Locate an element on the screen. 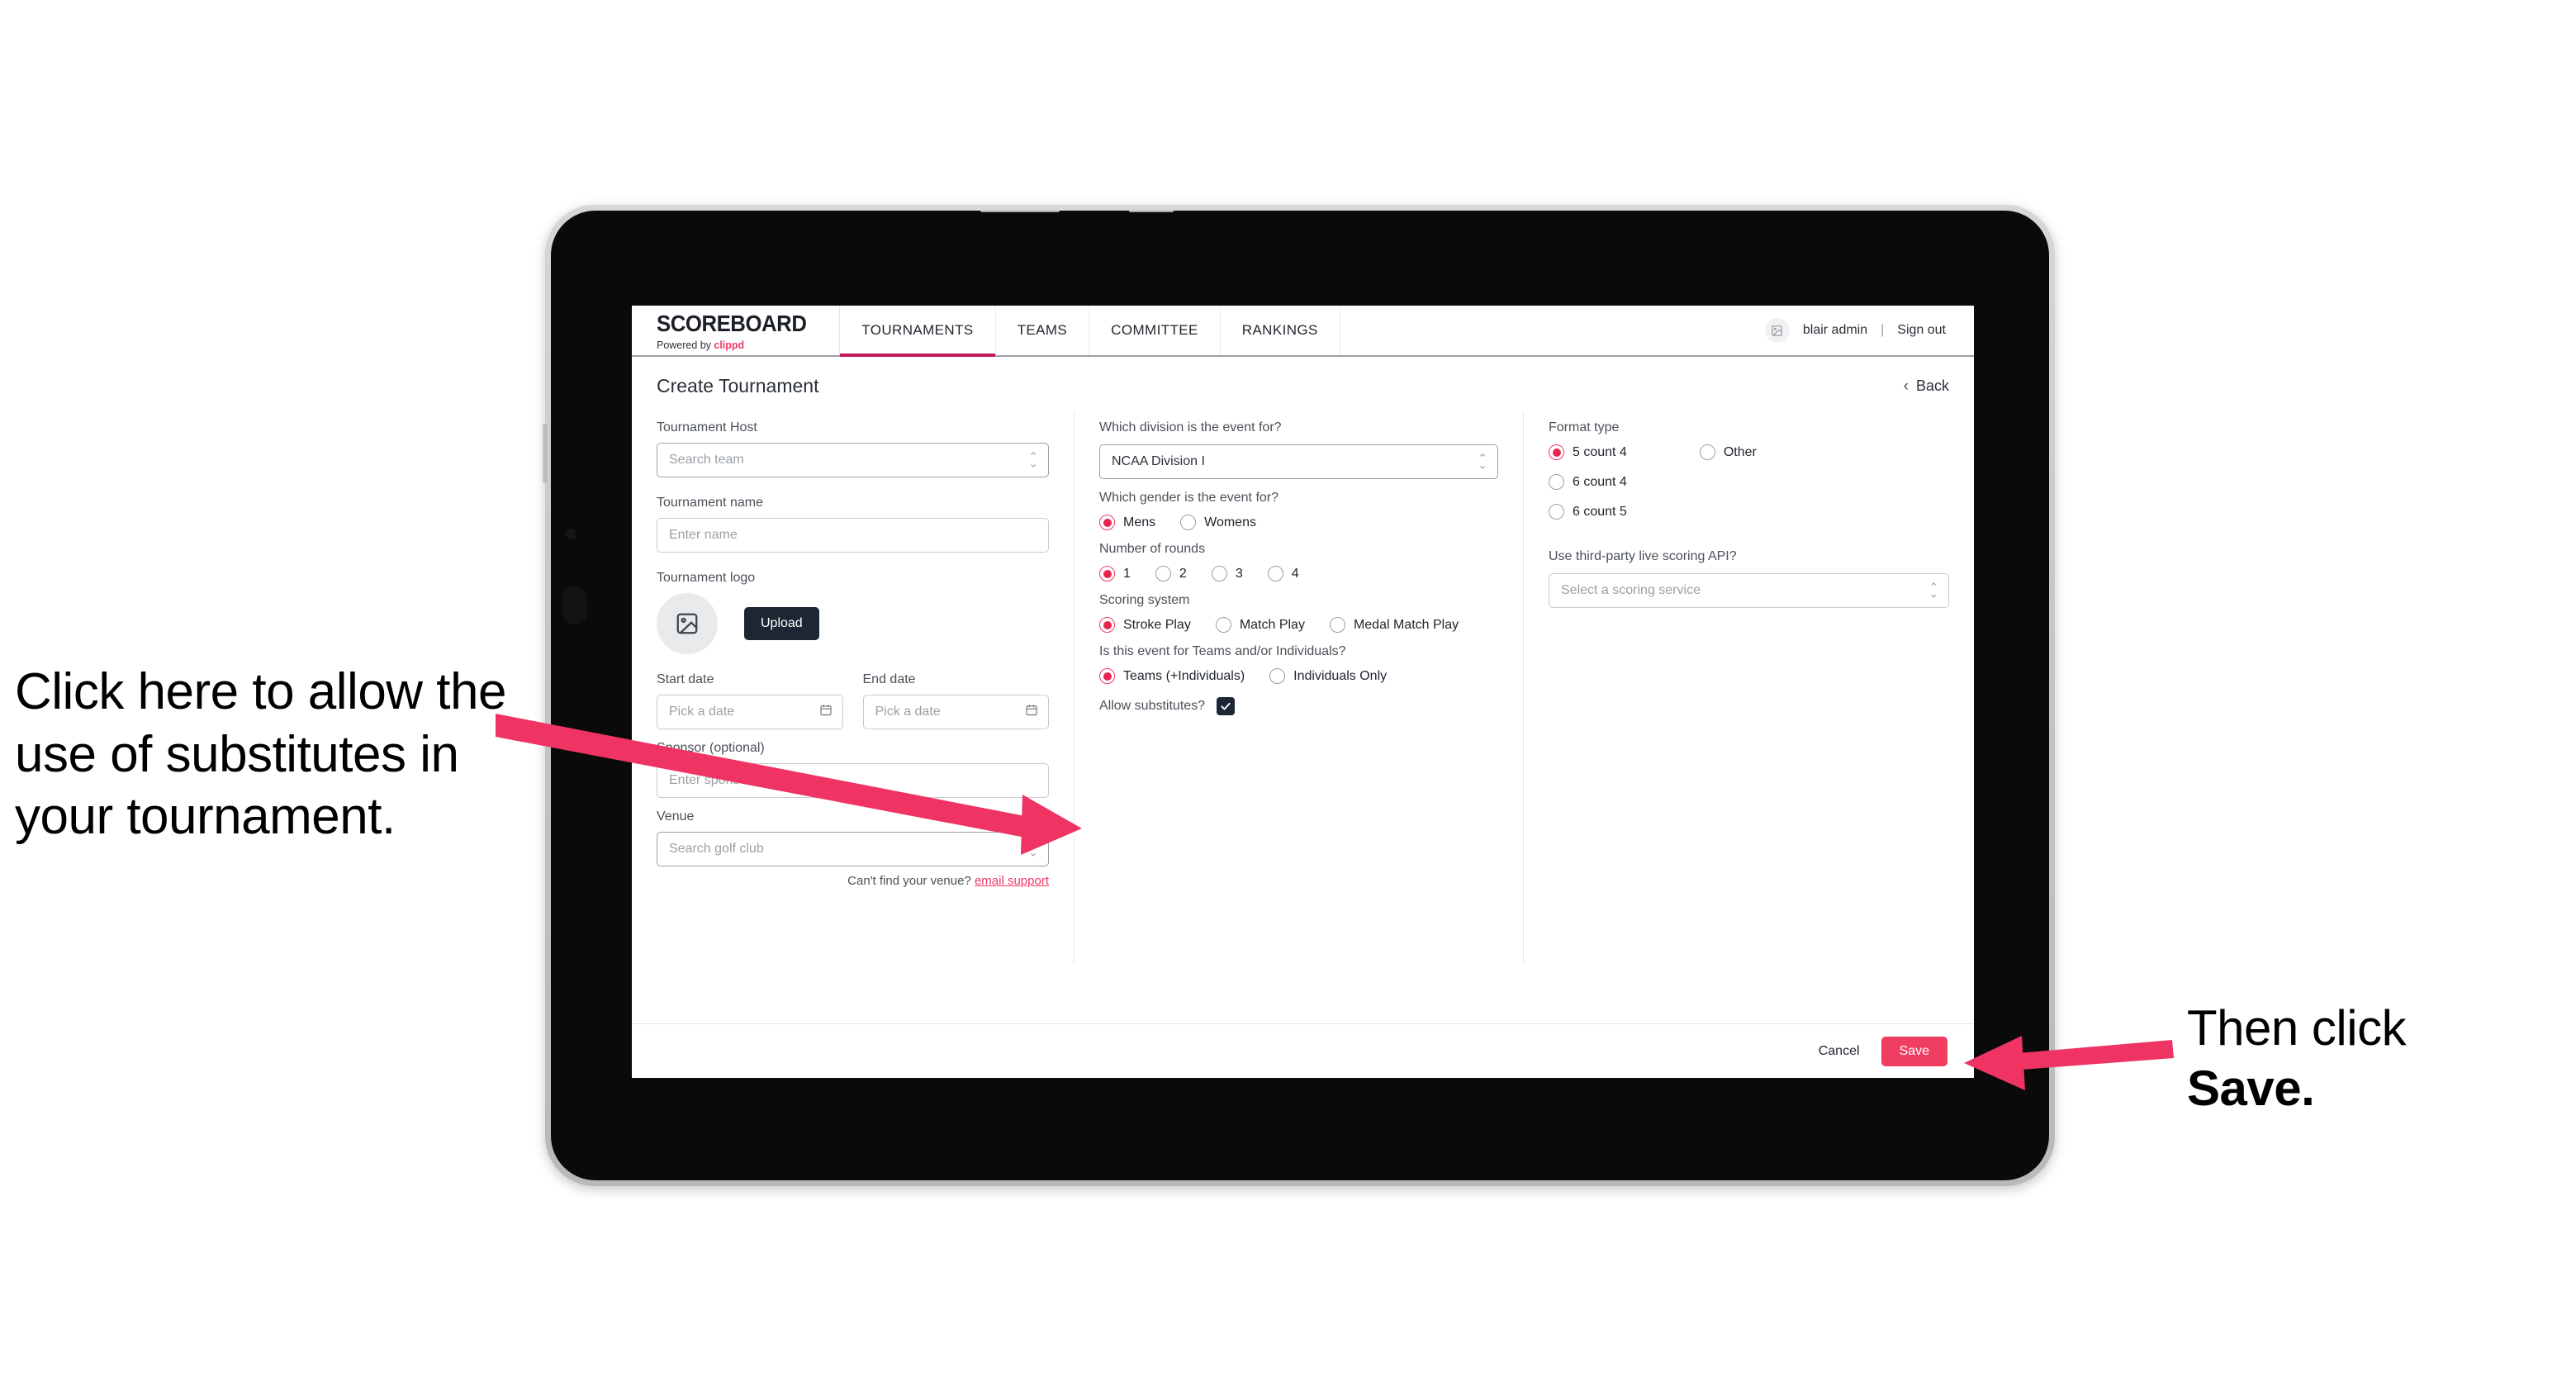  upload-button: Upload is located at coordinates (781, 623).